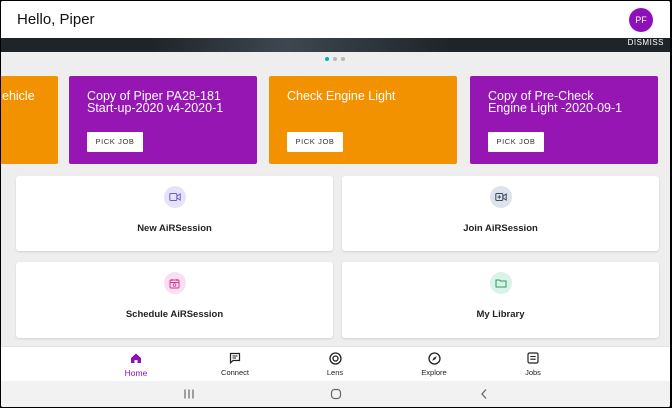 The width and height of the screenshot is (672, 408). What do you see at coordinates (56, 19) in the screenshot?
I see `greeting-text: Hello, Piper` at bounding box center [56, 19].